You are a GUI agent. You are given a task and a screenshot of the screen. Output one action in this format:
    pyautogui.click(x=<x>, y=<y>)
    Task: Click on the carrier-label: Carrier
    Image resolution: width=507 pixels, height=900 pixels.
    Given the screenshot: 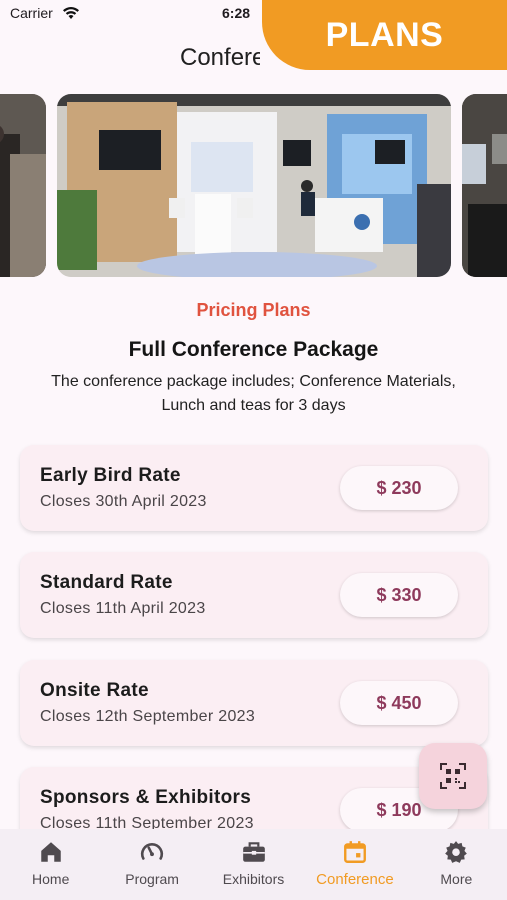 What is the action you would take?
    pyautogui.click(x=31, y=13)
    